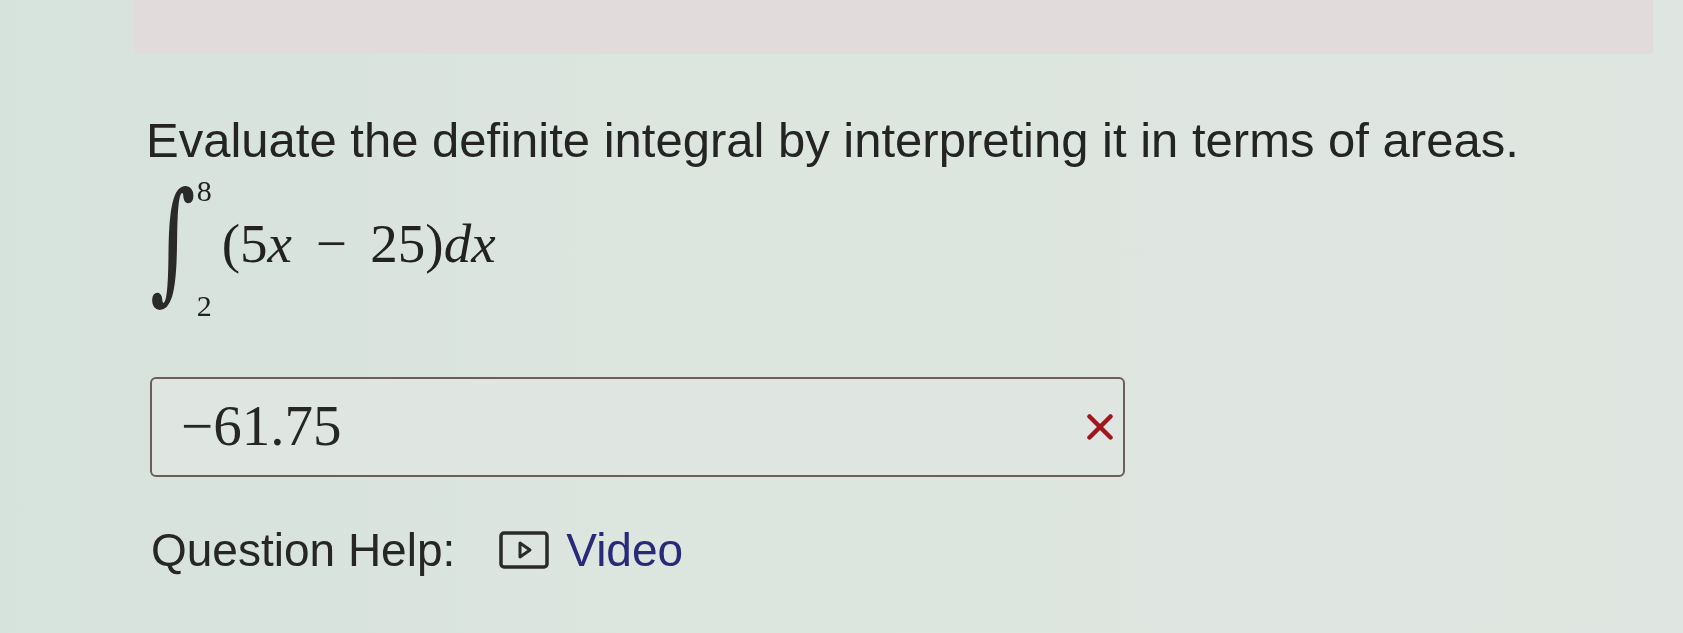 The image size is (1683, 633). What do you see at coordinates (204, 305) in the screenshot?
I see `lower-limit: 2` at bounding box center [204, 305].